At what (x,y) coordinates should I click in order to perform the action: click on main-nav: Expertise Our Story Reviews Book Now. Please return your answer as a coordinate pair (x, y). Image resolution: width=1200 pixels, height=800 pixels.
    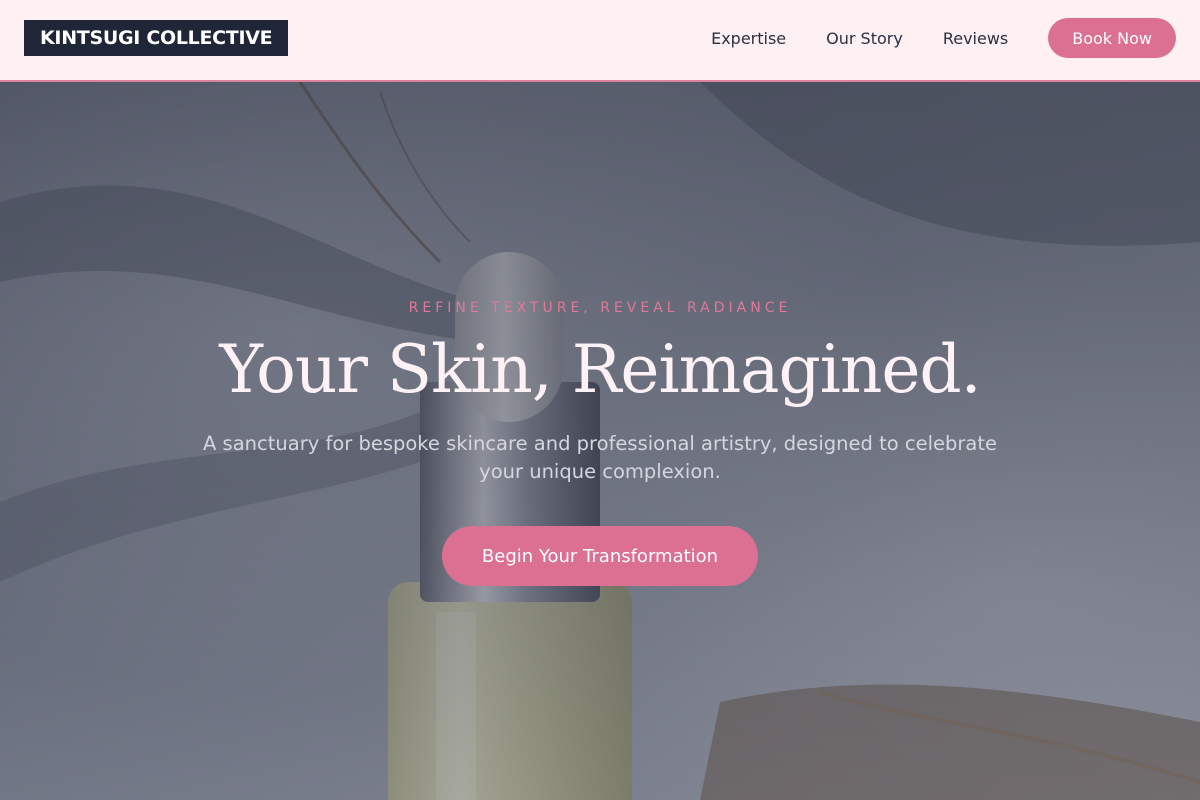
    Looking at the image, I should click on (943, 38).